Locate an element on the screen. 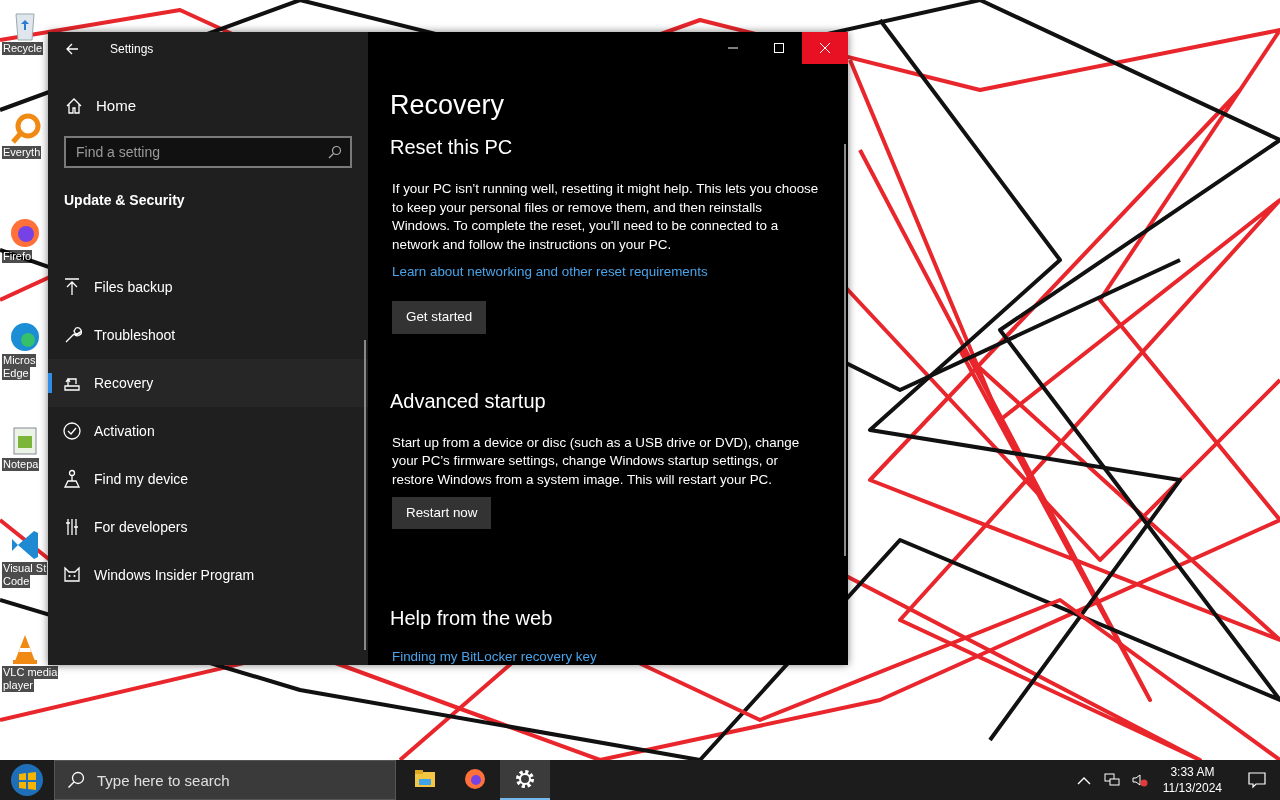 This screenshot has height=800, width=1280. window-title: Settings is located at coordinates (132, 49).